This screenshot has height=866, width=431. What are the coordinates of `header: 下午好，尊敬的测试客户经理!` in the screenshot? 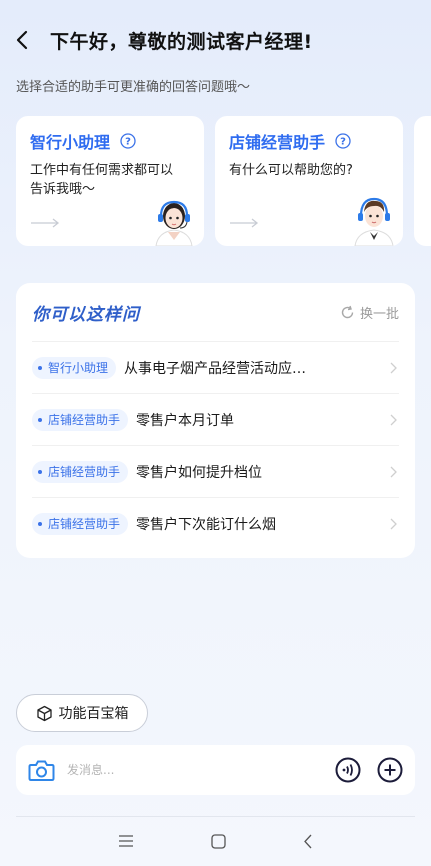 It's located at (215, 40).